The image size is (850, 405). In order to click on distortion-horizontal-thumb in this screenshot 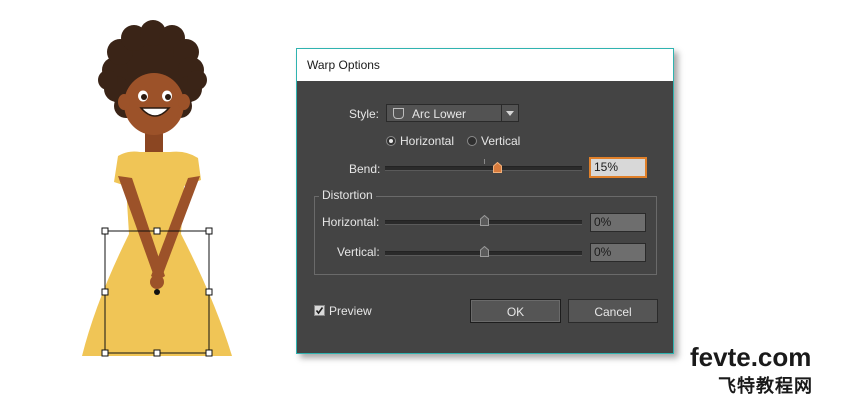, I will do `click(484, 220)`.